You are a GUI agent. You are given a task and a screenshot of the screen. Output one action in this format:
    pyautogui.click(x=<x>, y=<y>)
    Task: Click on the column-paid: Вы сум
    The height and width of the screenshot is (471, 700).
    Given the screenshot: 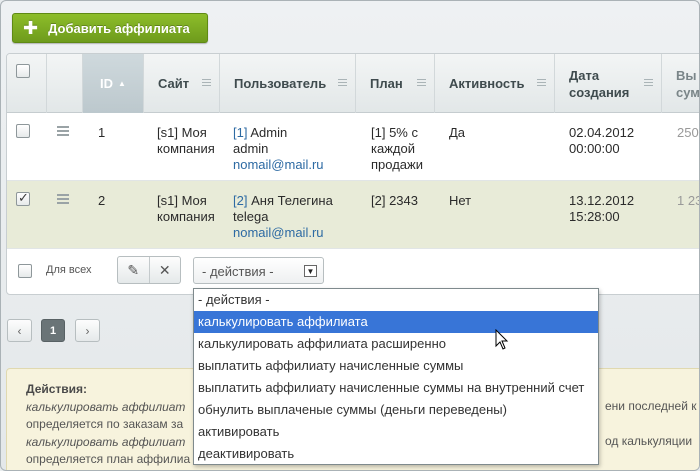 What is the action you would take?
    pyautogui.click(x=681, y=83)
    